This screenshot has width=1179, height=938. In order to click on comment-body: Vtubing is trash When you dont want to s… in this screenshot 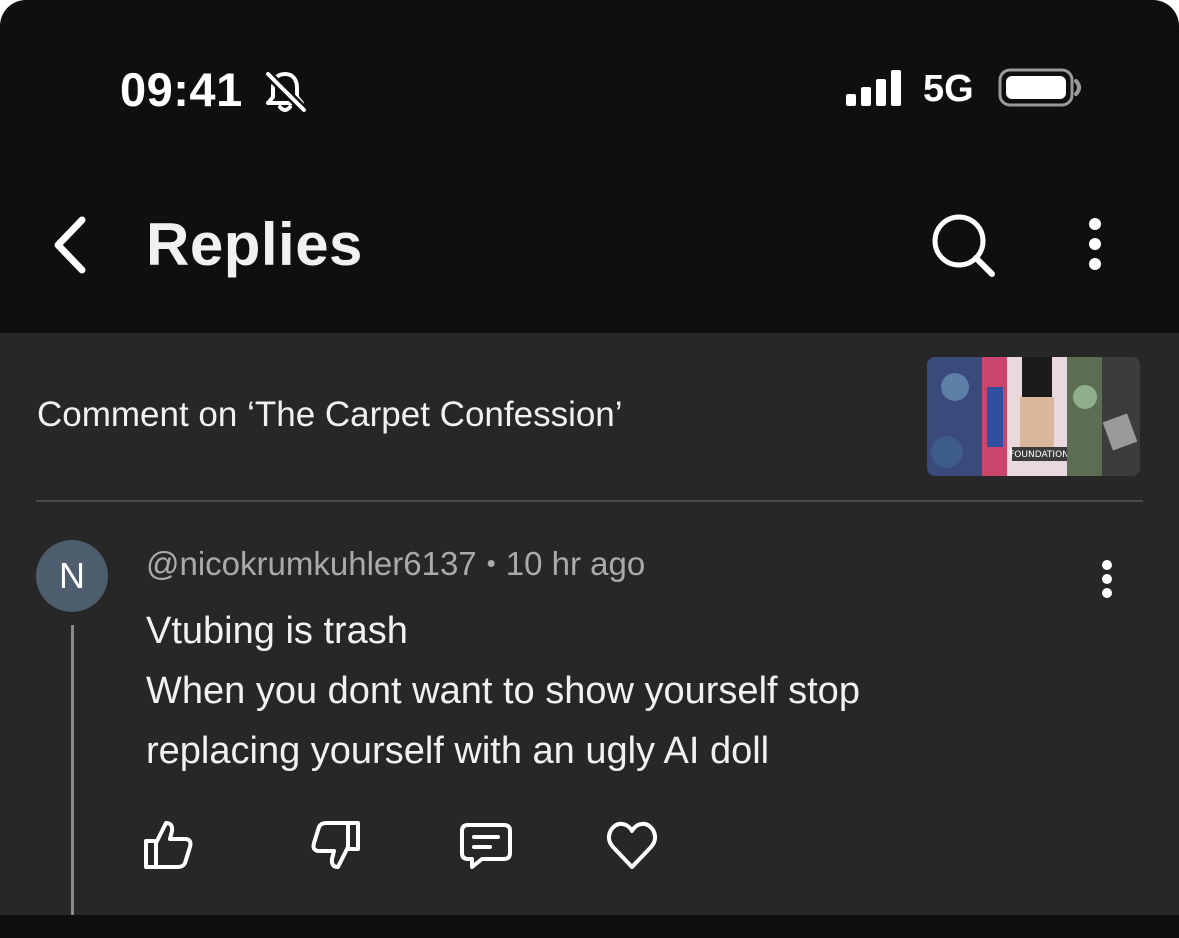, I will do `click(596, 691)`.